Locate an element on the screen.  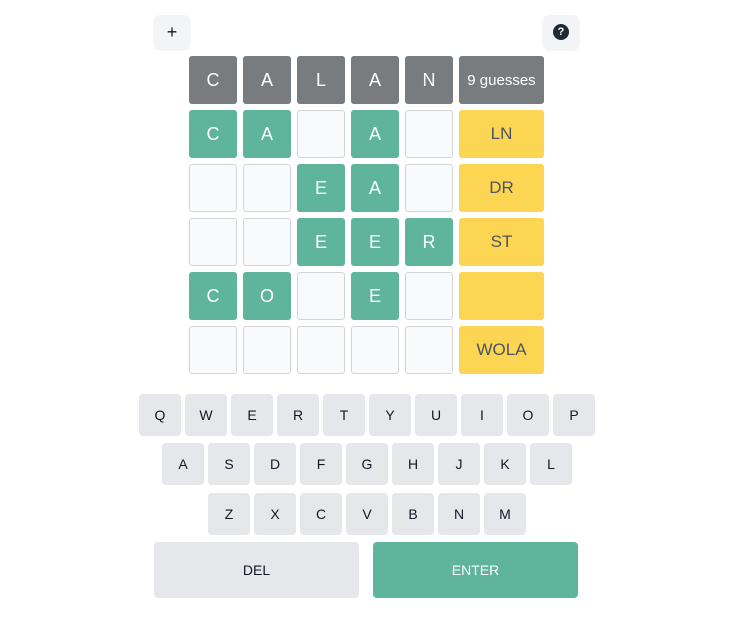
key-d: D is located at coordinates (275, 464).